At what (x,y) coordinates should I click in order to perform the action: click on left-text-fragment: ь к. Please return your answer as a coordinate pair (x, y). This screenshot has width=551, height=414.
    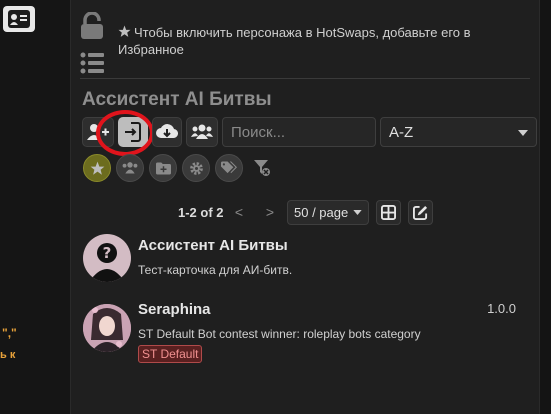
    Looking at the image, I should click on (8, 355).